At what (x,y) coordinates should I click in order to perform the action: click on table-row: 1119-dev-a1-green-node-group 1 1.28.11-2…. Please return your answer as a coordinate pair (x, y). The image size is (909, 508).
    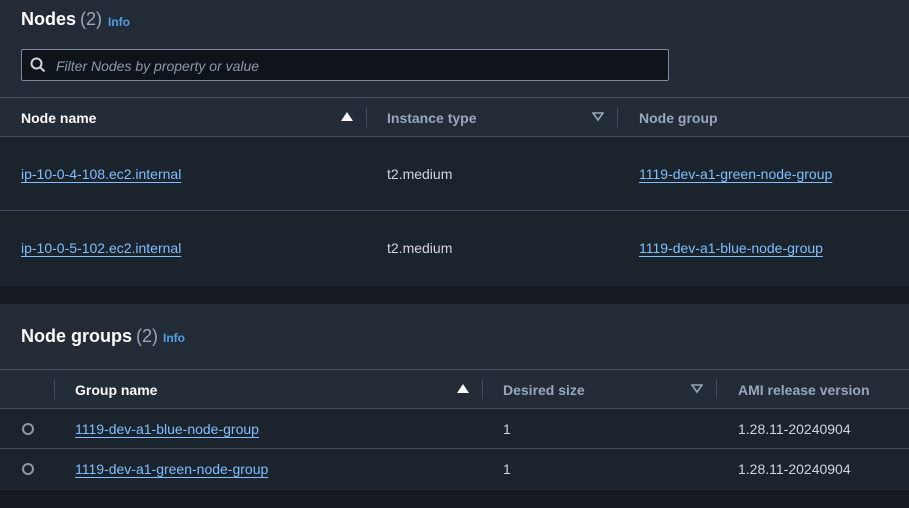
    Looking at the image, I should click on (454, 469).